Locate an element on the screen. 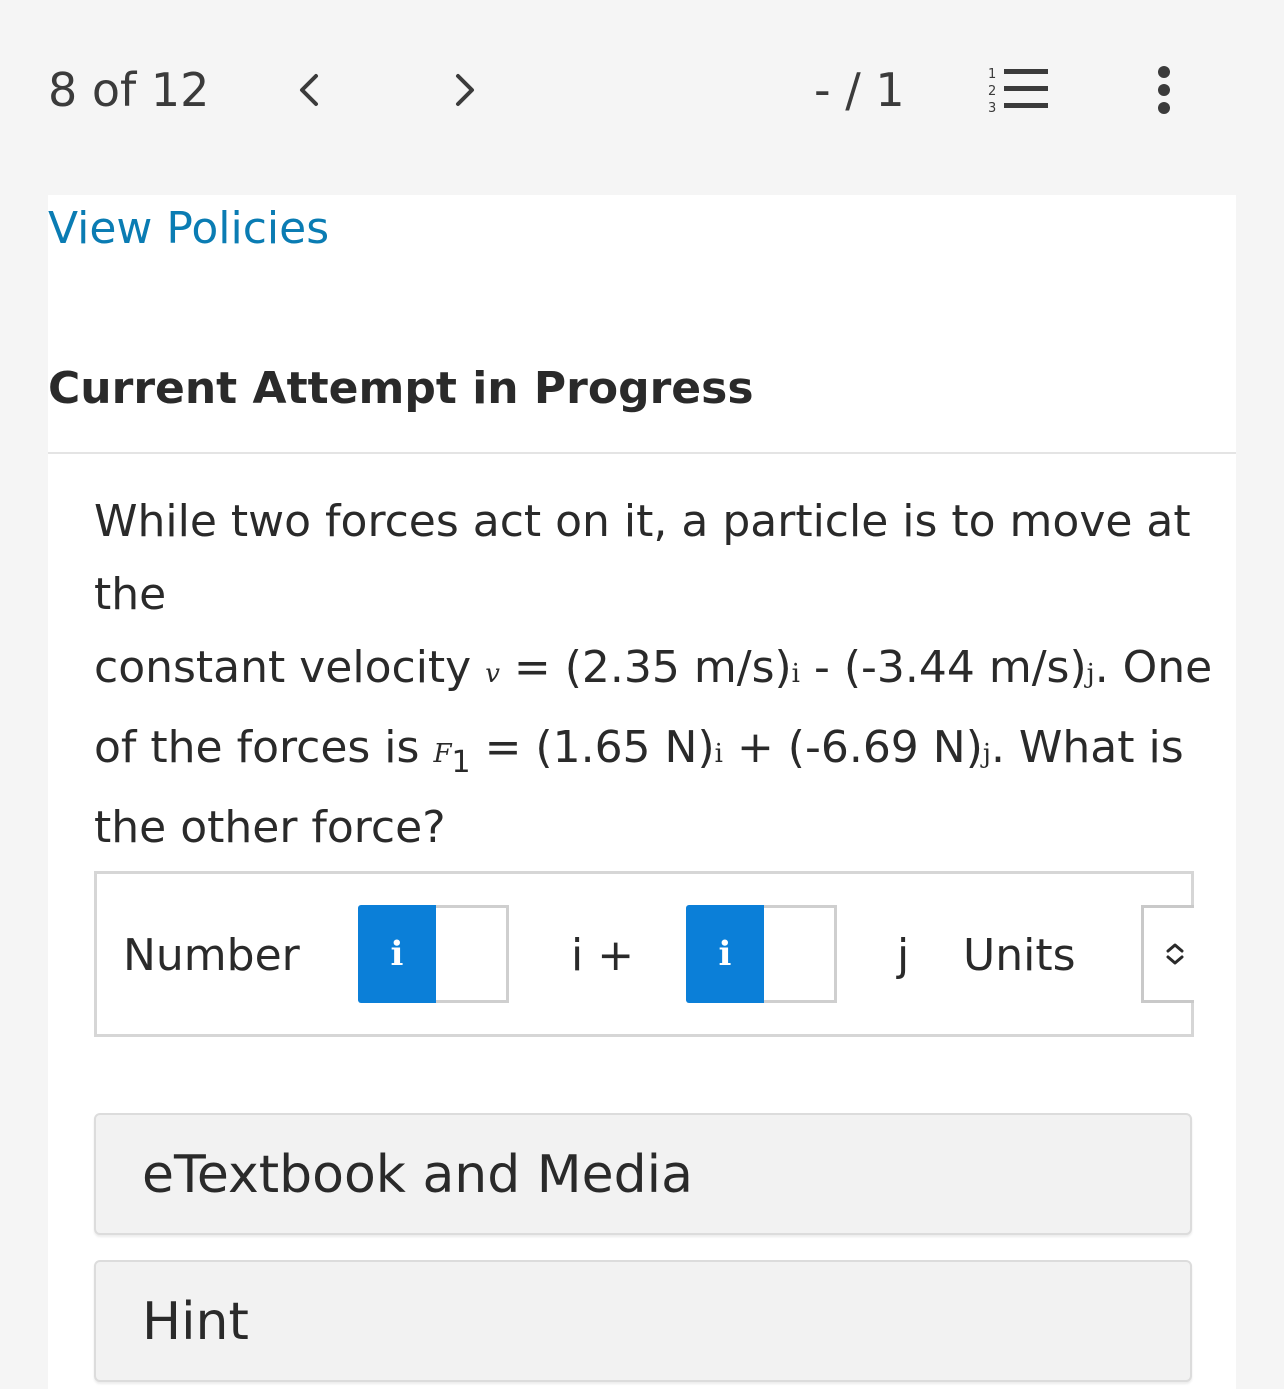  j-component-input-group: i is located at coordinates (761, 954).